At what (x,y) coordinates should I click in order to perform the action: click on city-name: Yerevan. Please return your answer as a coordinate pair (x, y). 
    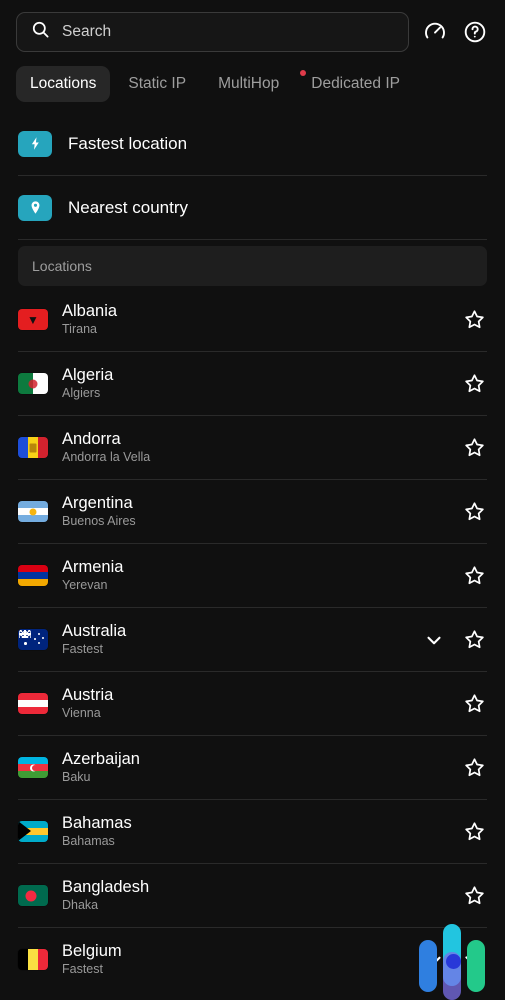
    Looking at the image, I should click on (85, 585).